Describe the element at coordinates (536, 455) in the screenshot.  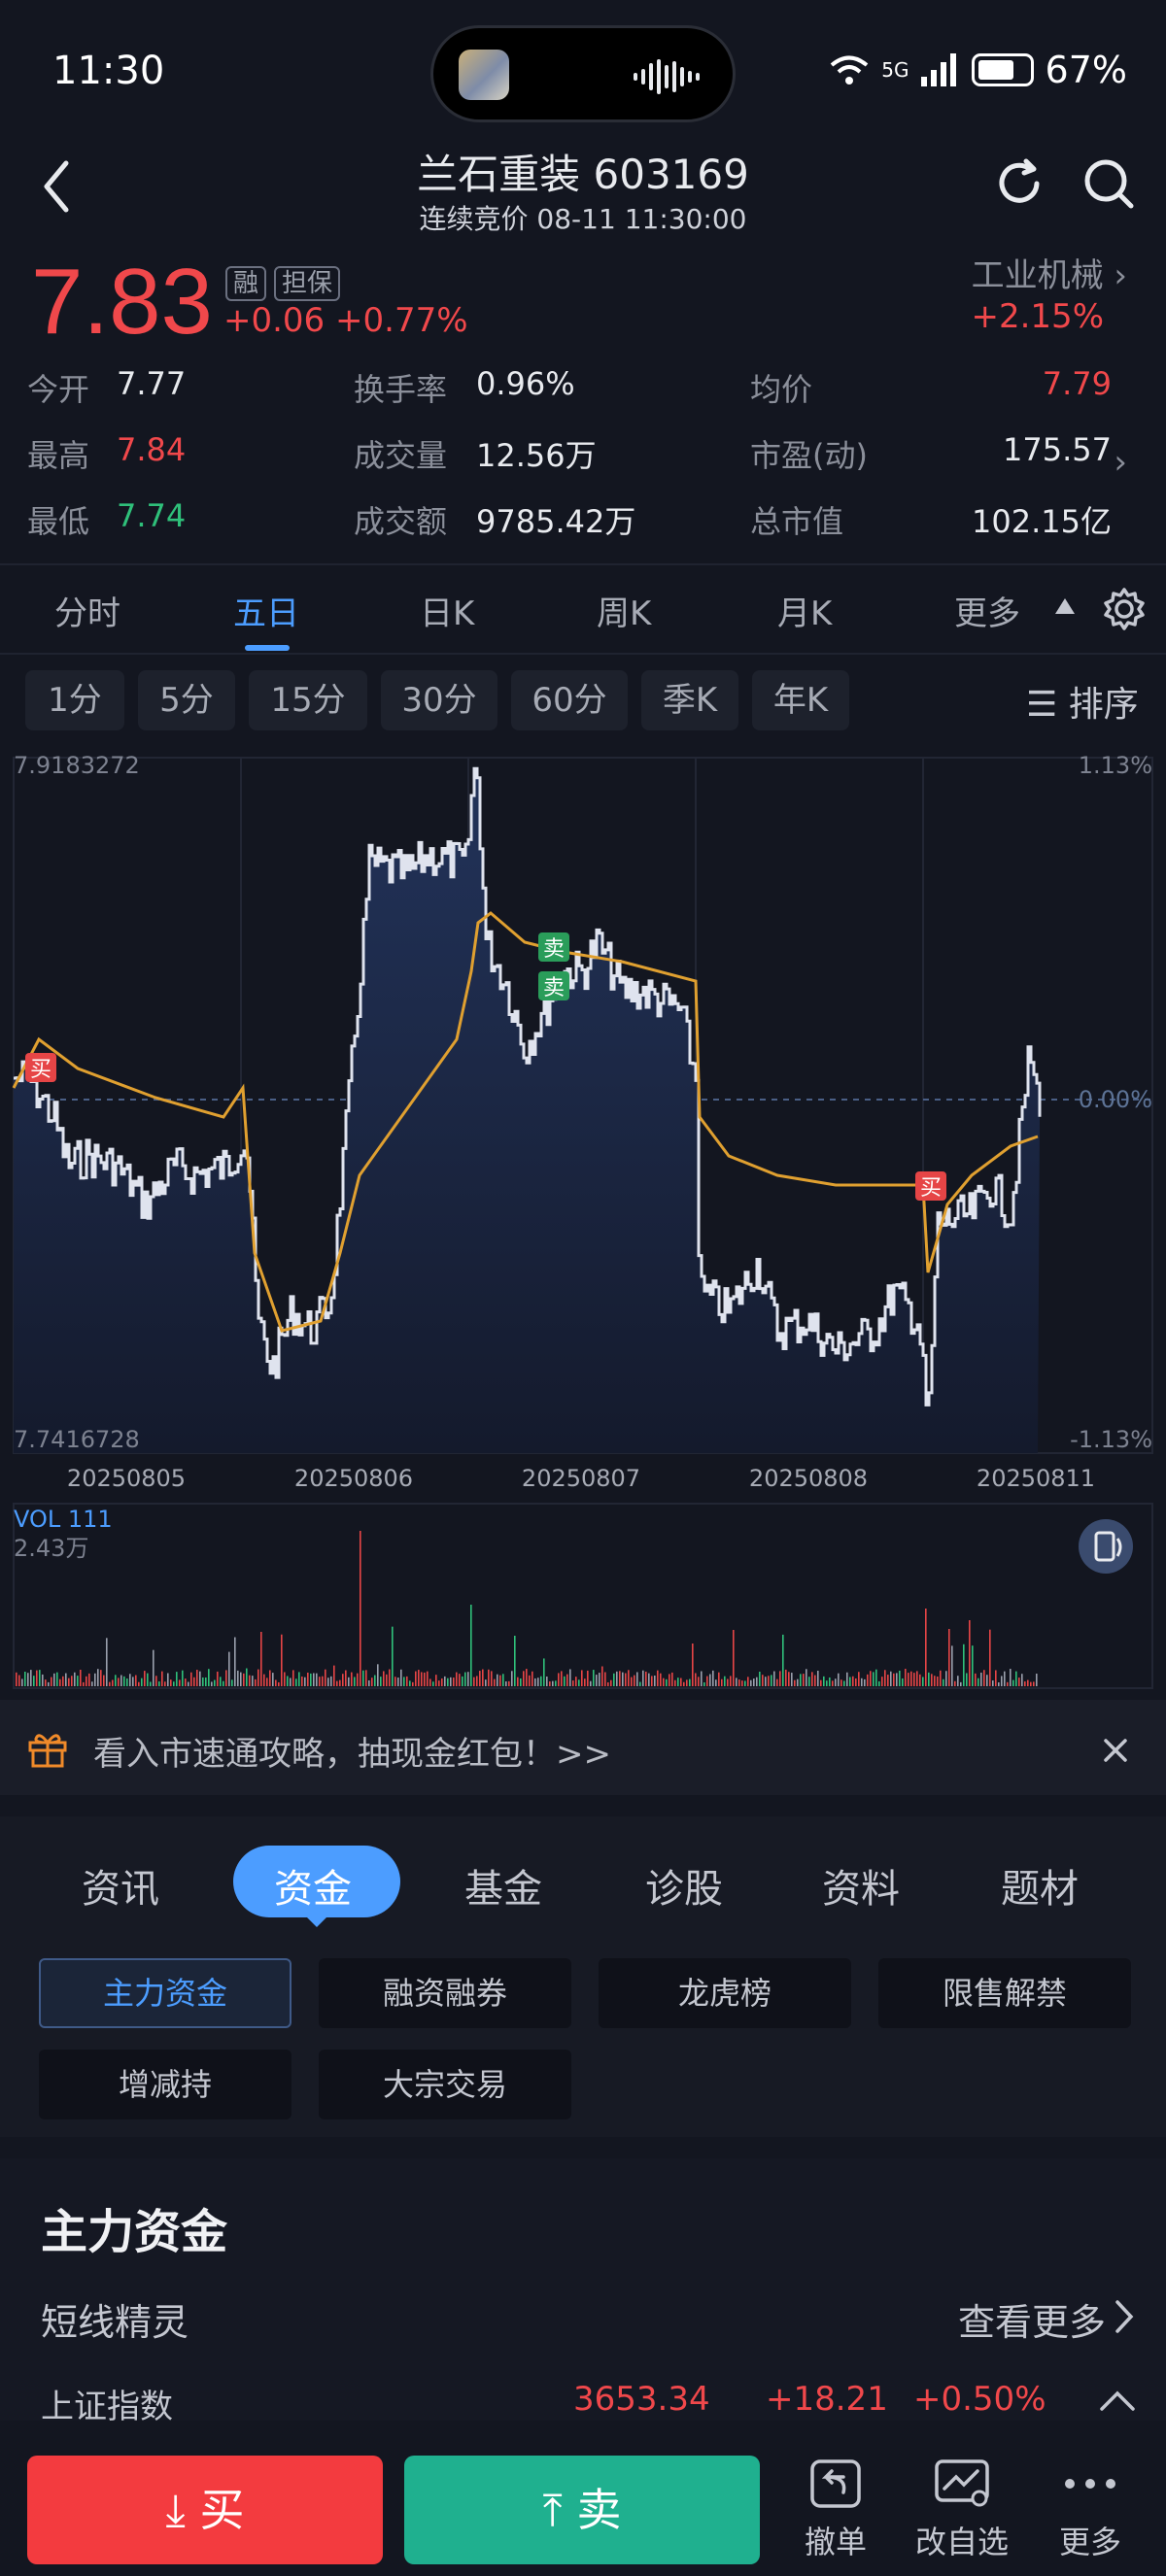
I see `stat-value: 12.56万` at that location.